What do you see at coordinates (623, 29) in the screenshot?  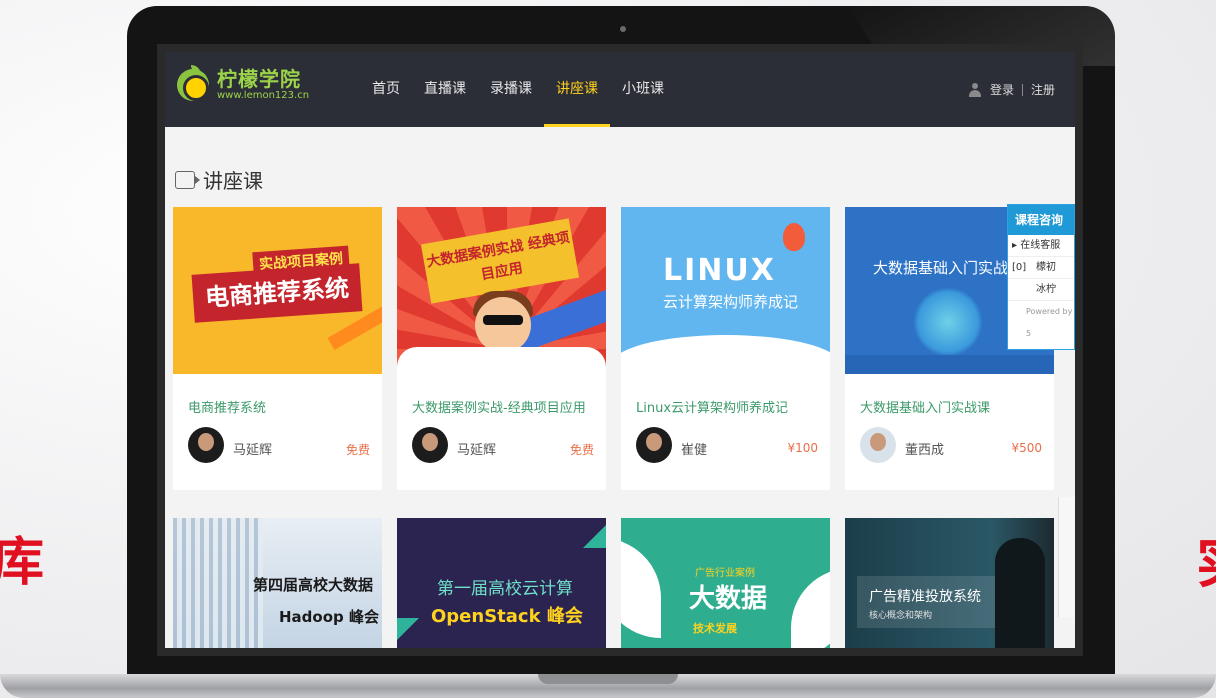 I see `camera-dot` at bounding box center [623, 29].